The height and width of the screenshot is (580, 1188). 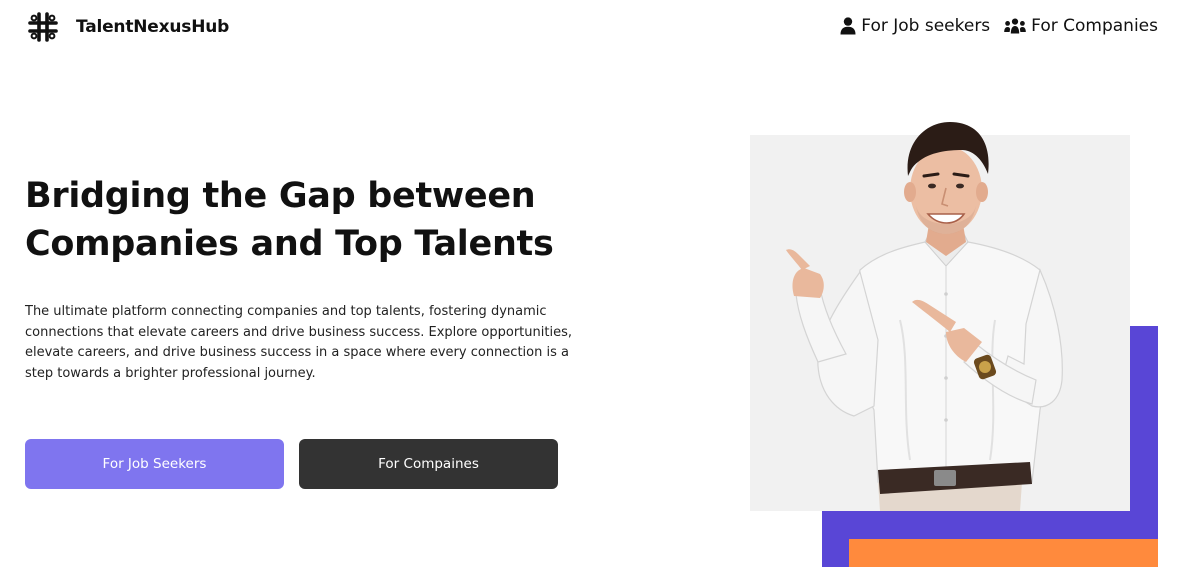 I want to click on for-job-seekers-button-label: For Job Seekers, so click(x=154, y=464).